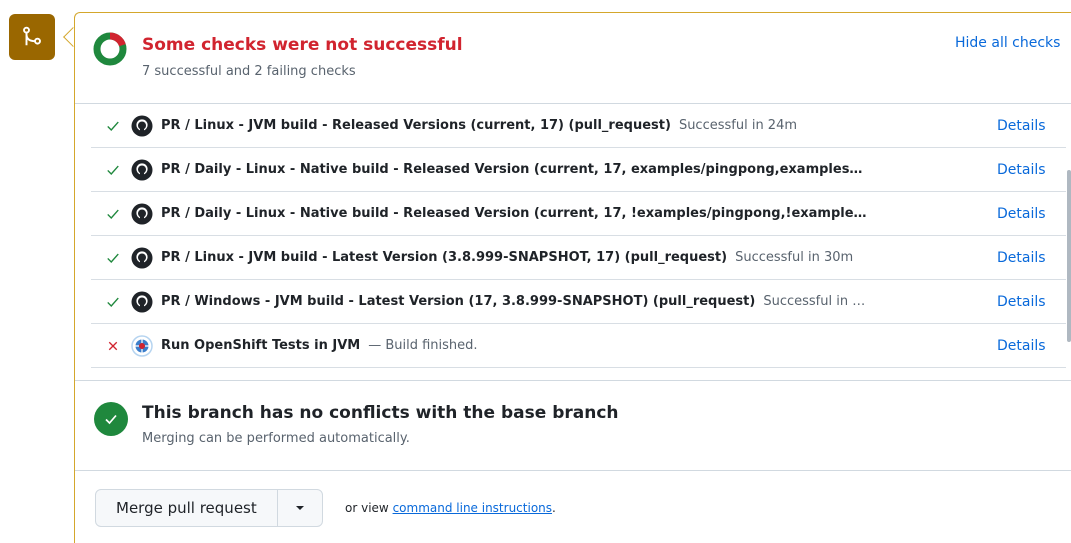  Describe the element at coordinates (302, 45) in the screenshot. I see `checks-status-title: Some checks were not successful` at that location.